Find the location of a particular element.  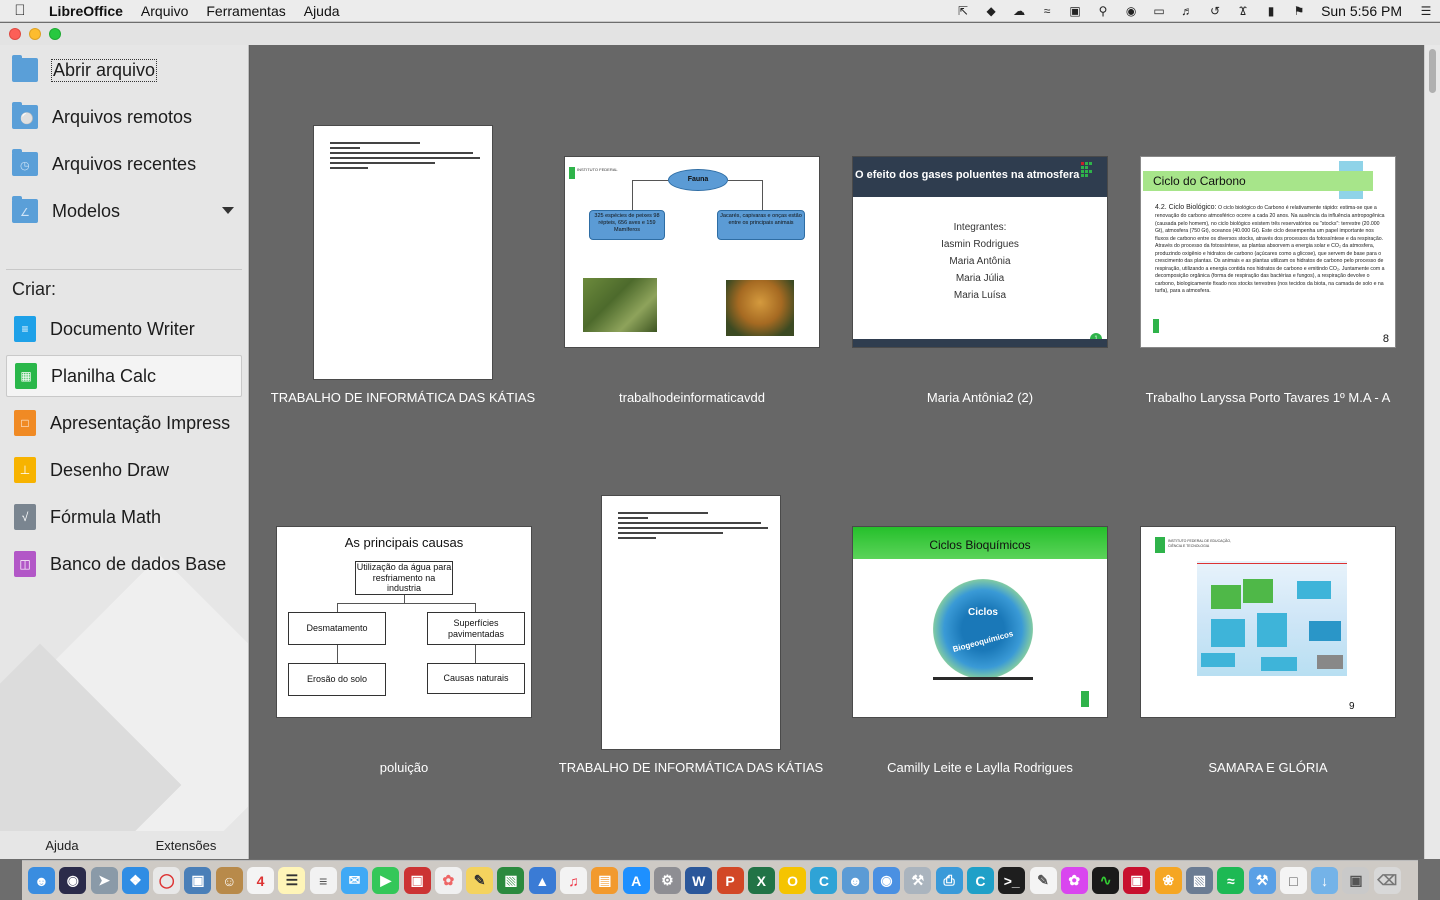

menu-ajuda: Ajuda is located at coordinates (322, 11).